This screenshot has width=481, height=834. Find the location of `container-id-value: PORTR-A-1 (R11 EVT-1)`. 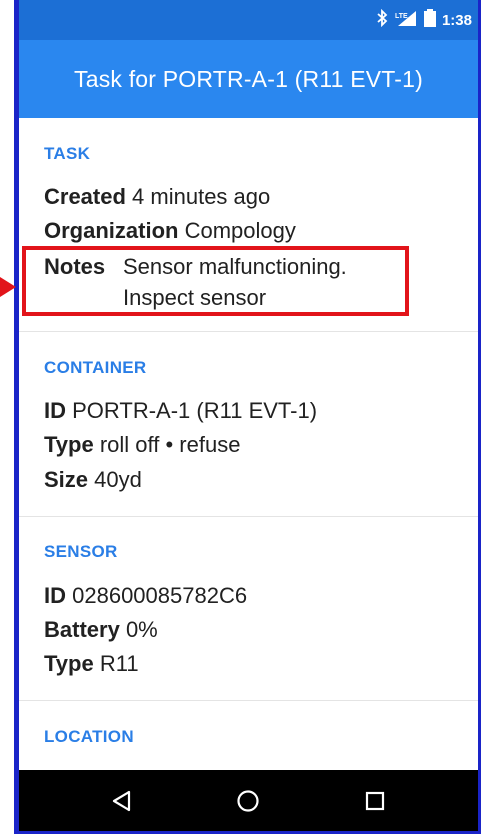

container-id-value: PORTR-A-1 (R11 EVT-1) is located at coordinates (195, 410).